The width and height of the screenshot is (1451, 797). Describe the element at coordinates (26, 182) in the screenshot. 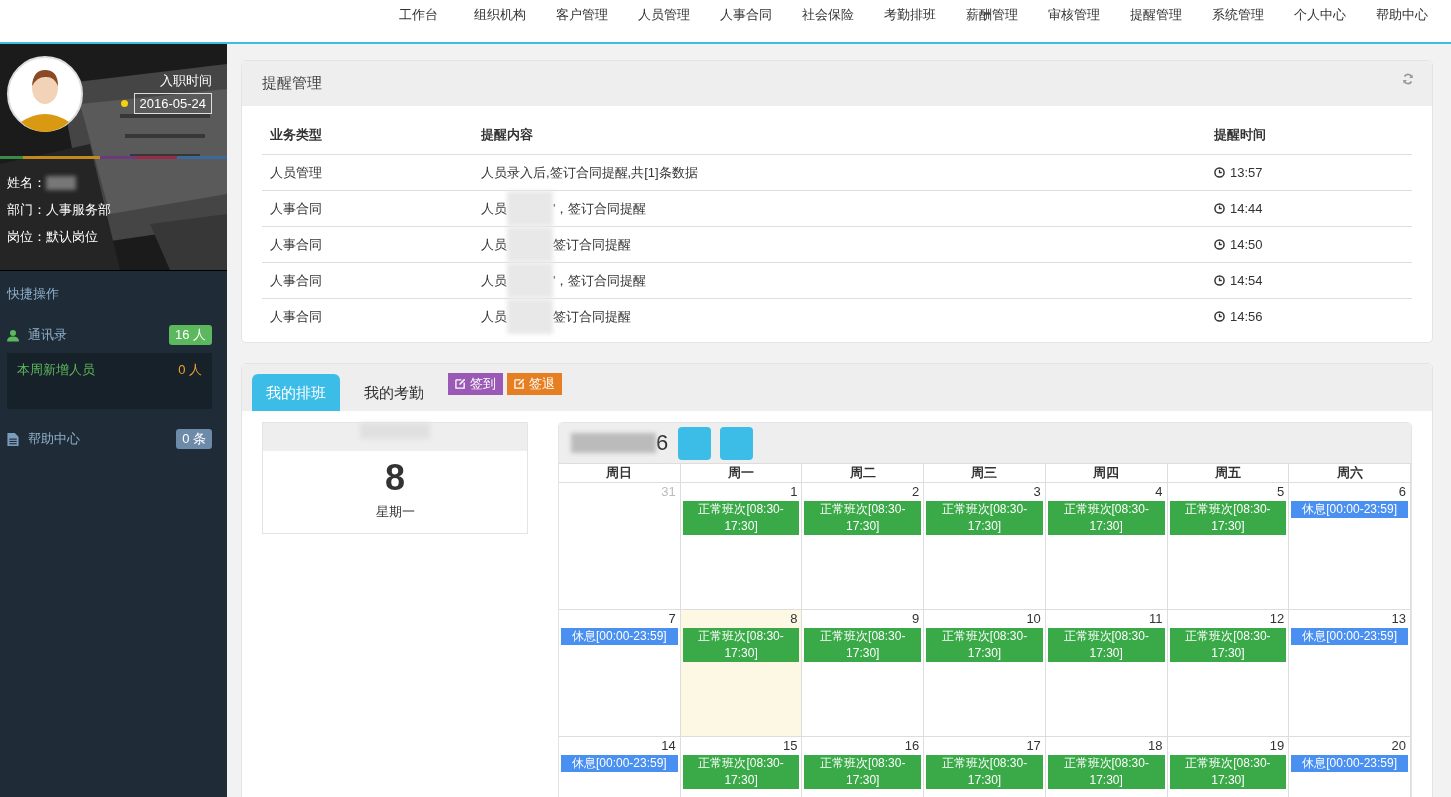

I see `profile-field: 姓名：` at that location.